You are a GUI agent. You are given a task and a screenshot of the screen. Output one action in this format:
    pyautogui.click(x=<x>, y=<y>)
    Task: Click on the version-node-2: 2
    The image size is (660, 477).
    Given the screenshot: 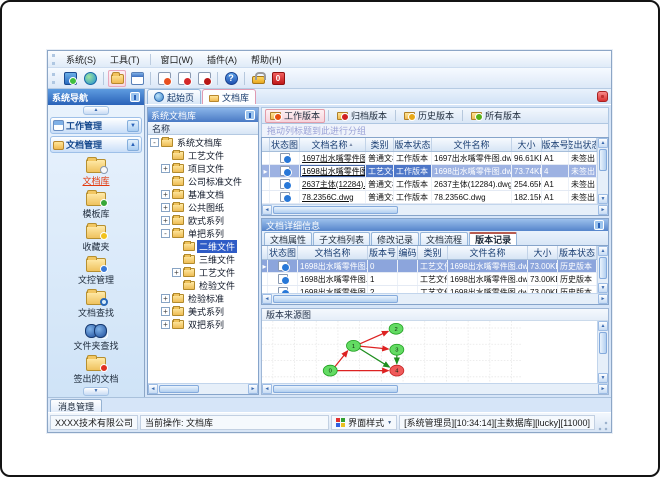 What is the action you would take?
    pyautogui.click(x=396, y=328)
    